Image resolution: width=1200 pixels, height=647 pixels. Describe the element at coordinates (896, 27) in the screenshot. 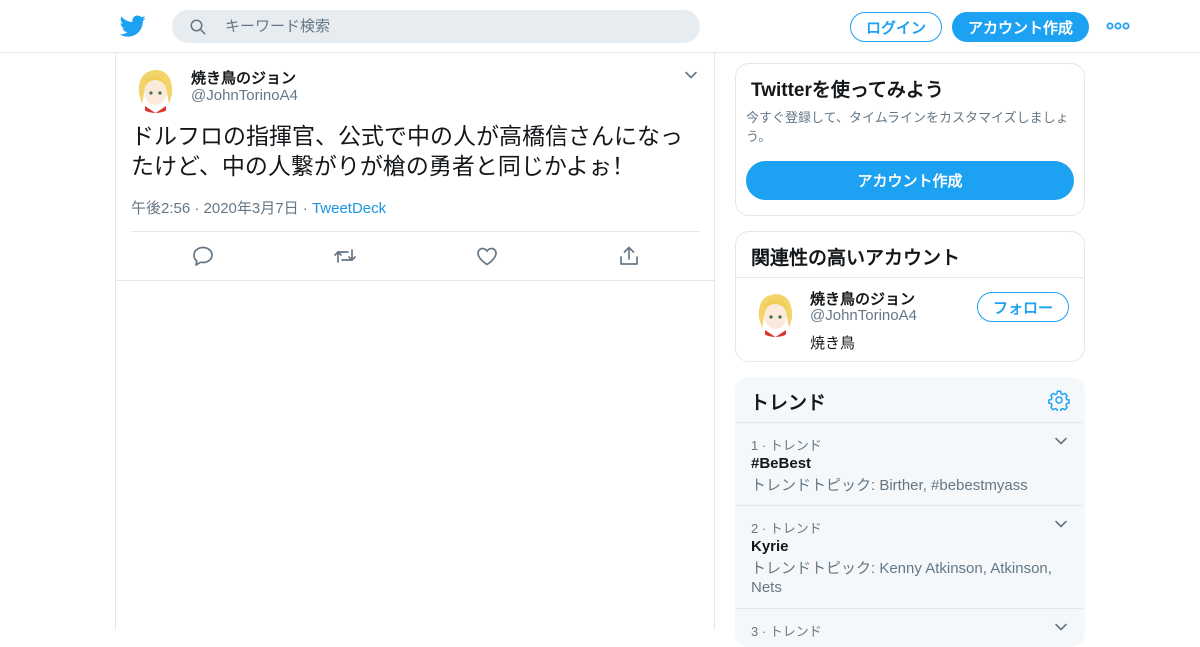

I see `login-button: ログイン` at that location.